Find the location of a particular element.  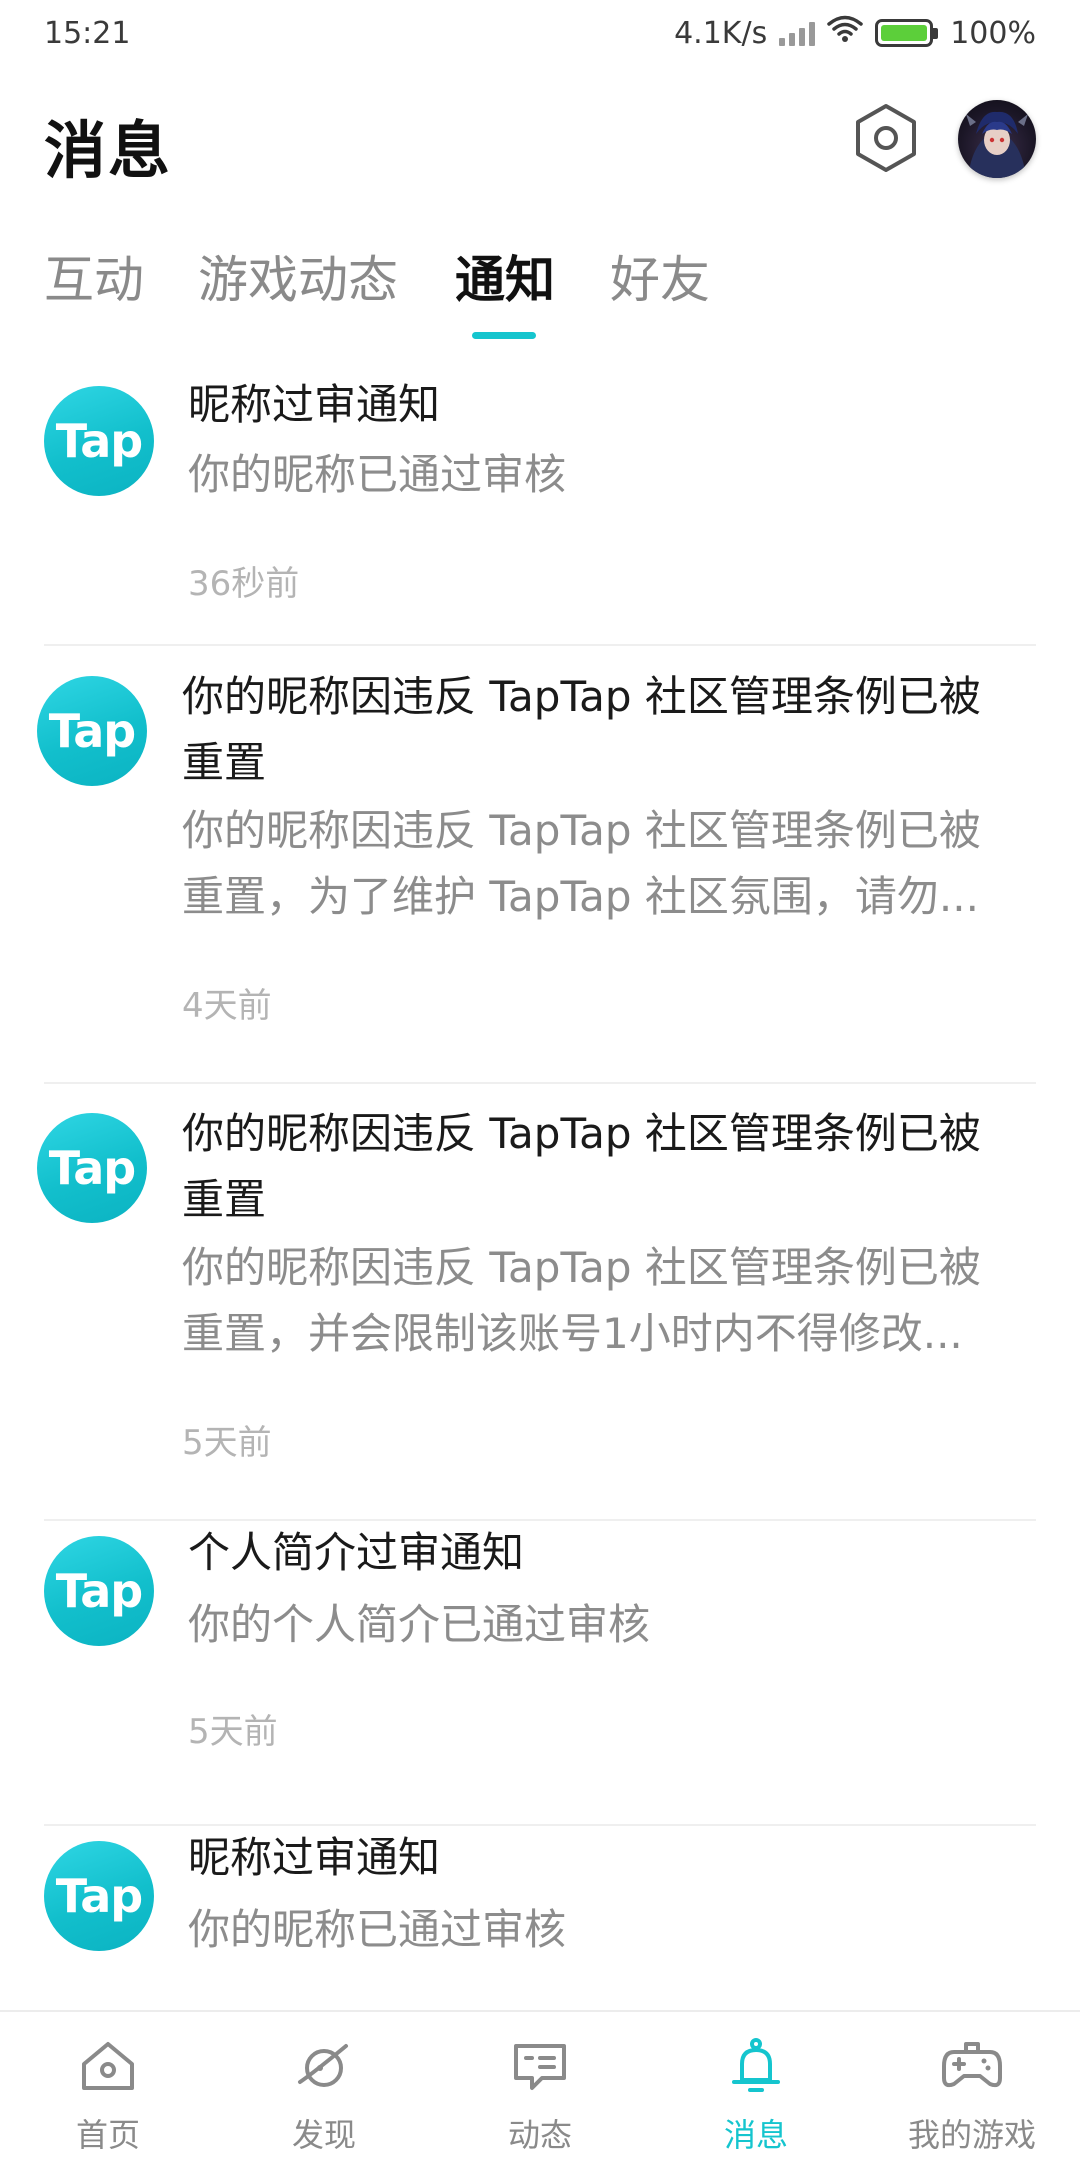

battery-level: 100% is located at coordinates (993, 33).